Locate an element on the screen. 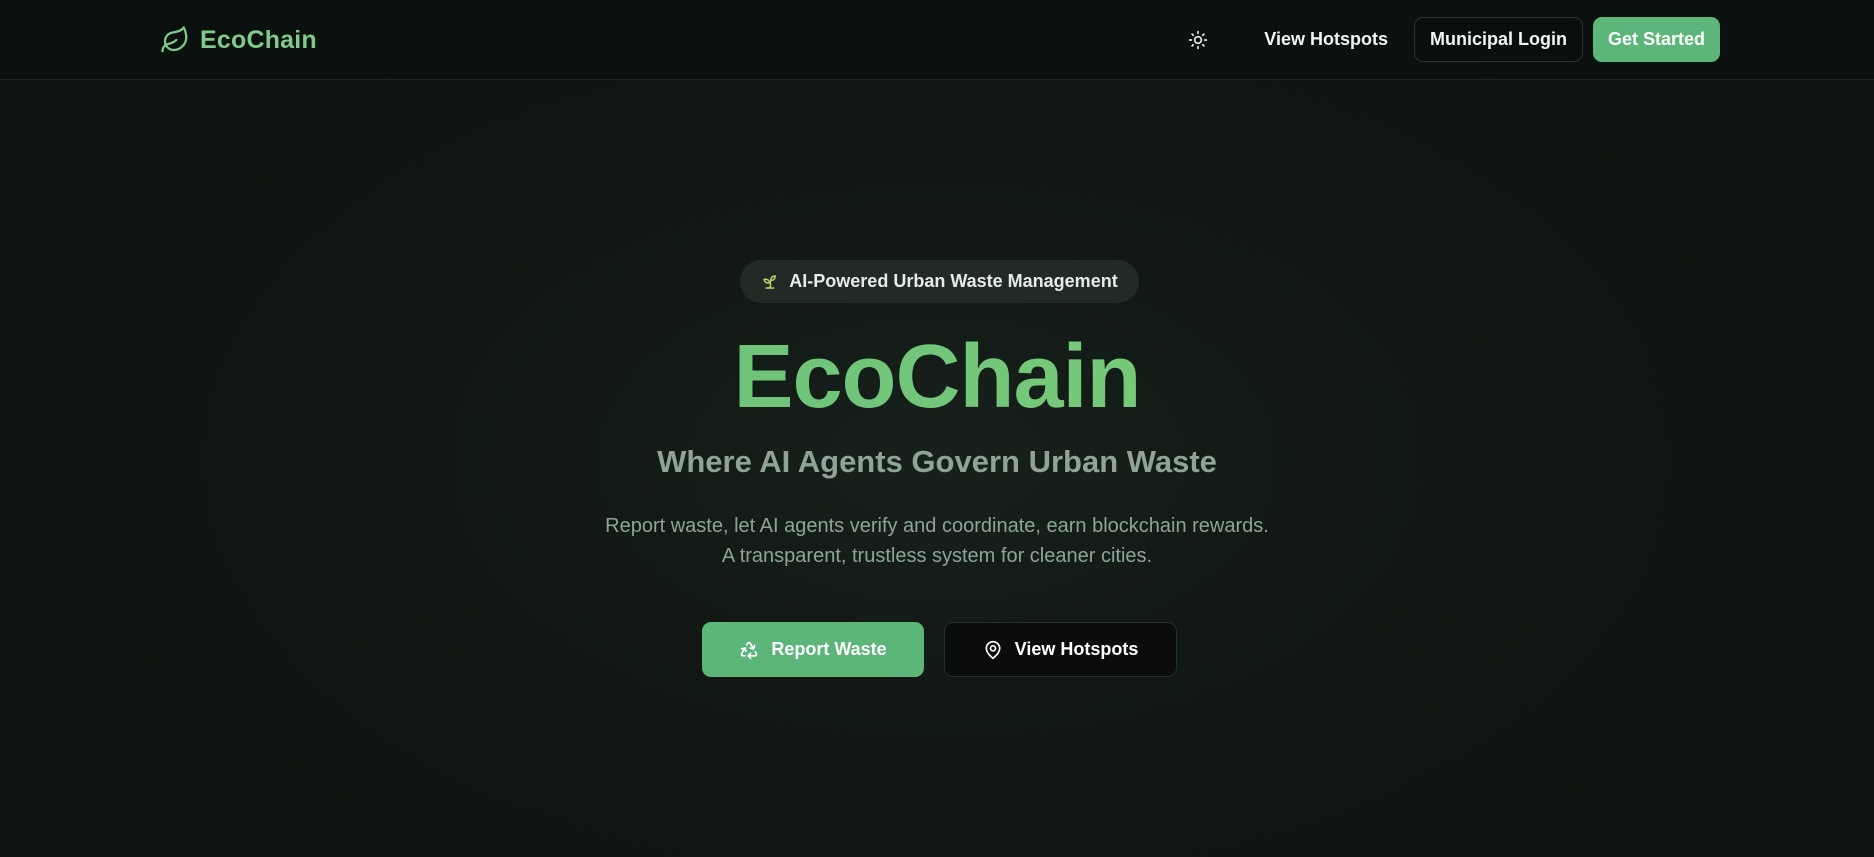 The image size is (1874, 857). theme-toggle-button is located at coordinates (1198, 40).